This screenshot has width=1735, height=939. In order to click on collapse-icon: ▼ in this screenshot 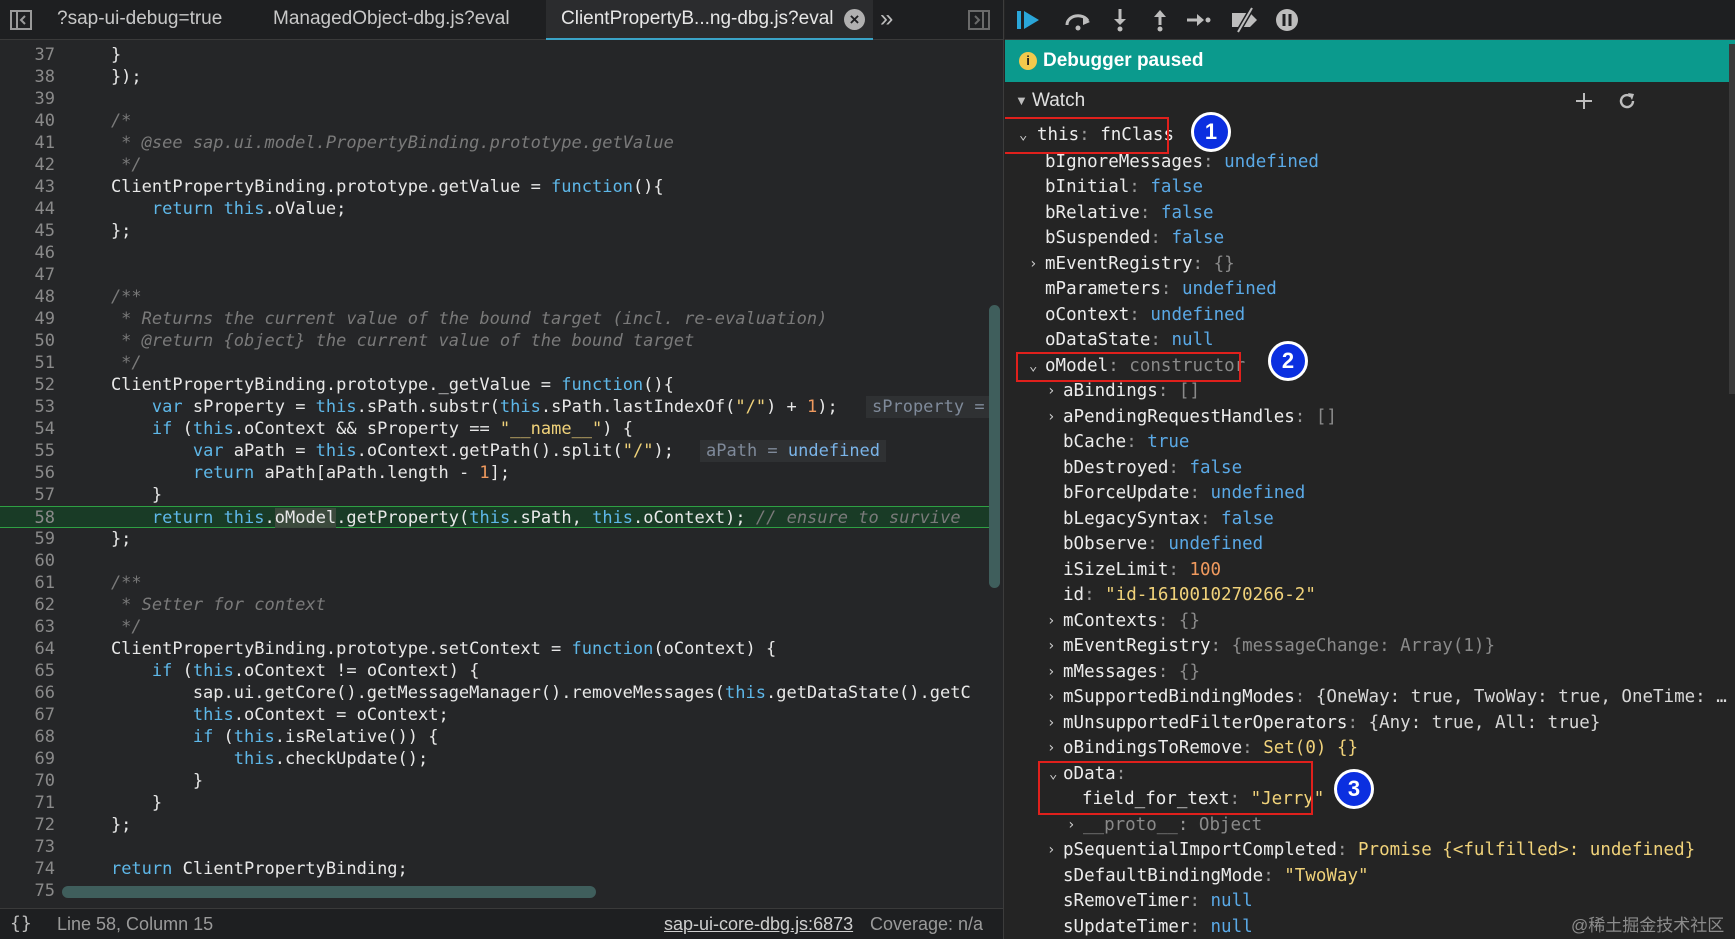, I will do `click(1021, 100)`.